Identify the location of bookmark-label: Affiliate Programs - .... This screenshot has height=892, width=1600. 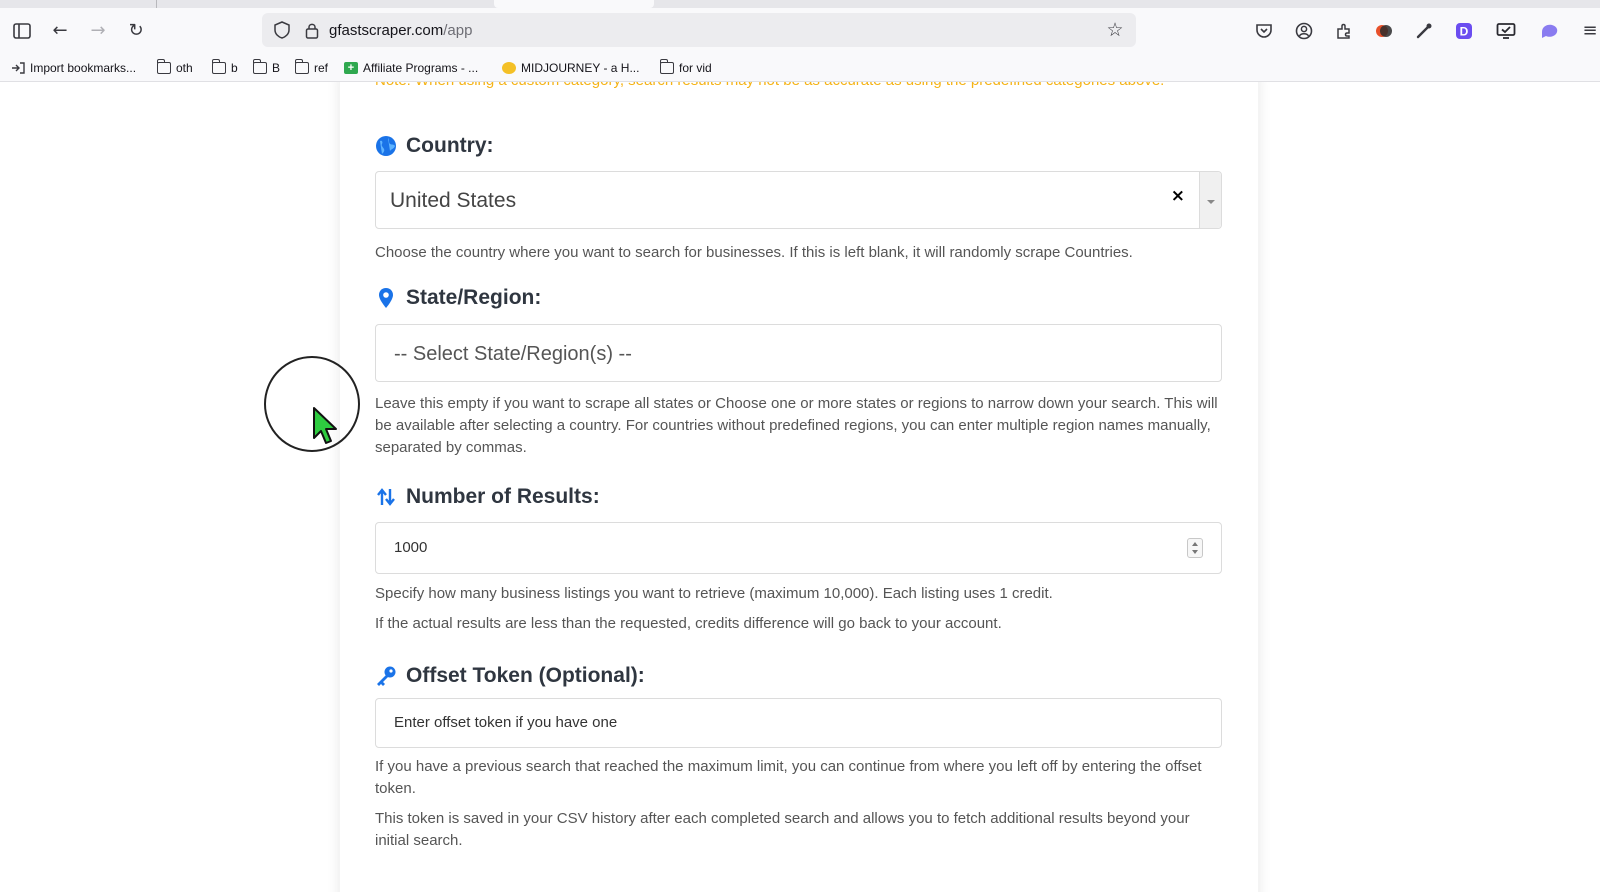
(421, 68).